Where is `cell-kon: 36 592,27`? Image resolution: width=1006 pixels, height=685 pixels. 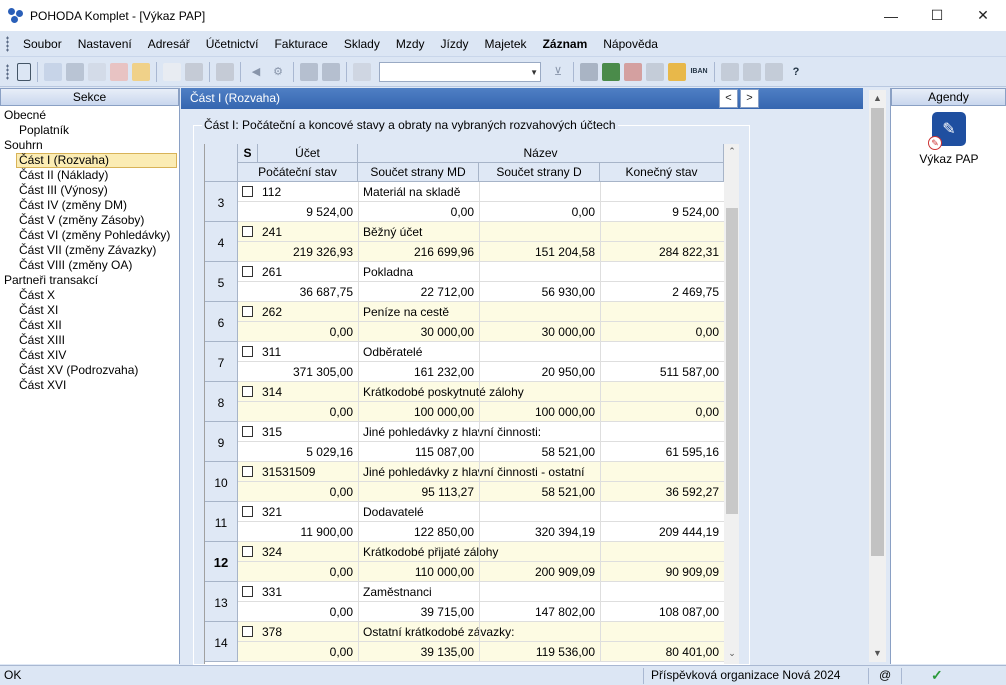
cell-kon: 36 592,27 is located at coordinates (662, 492).